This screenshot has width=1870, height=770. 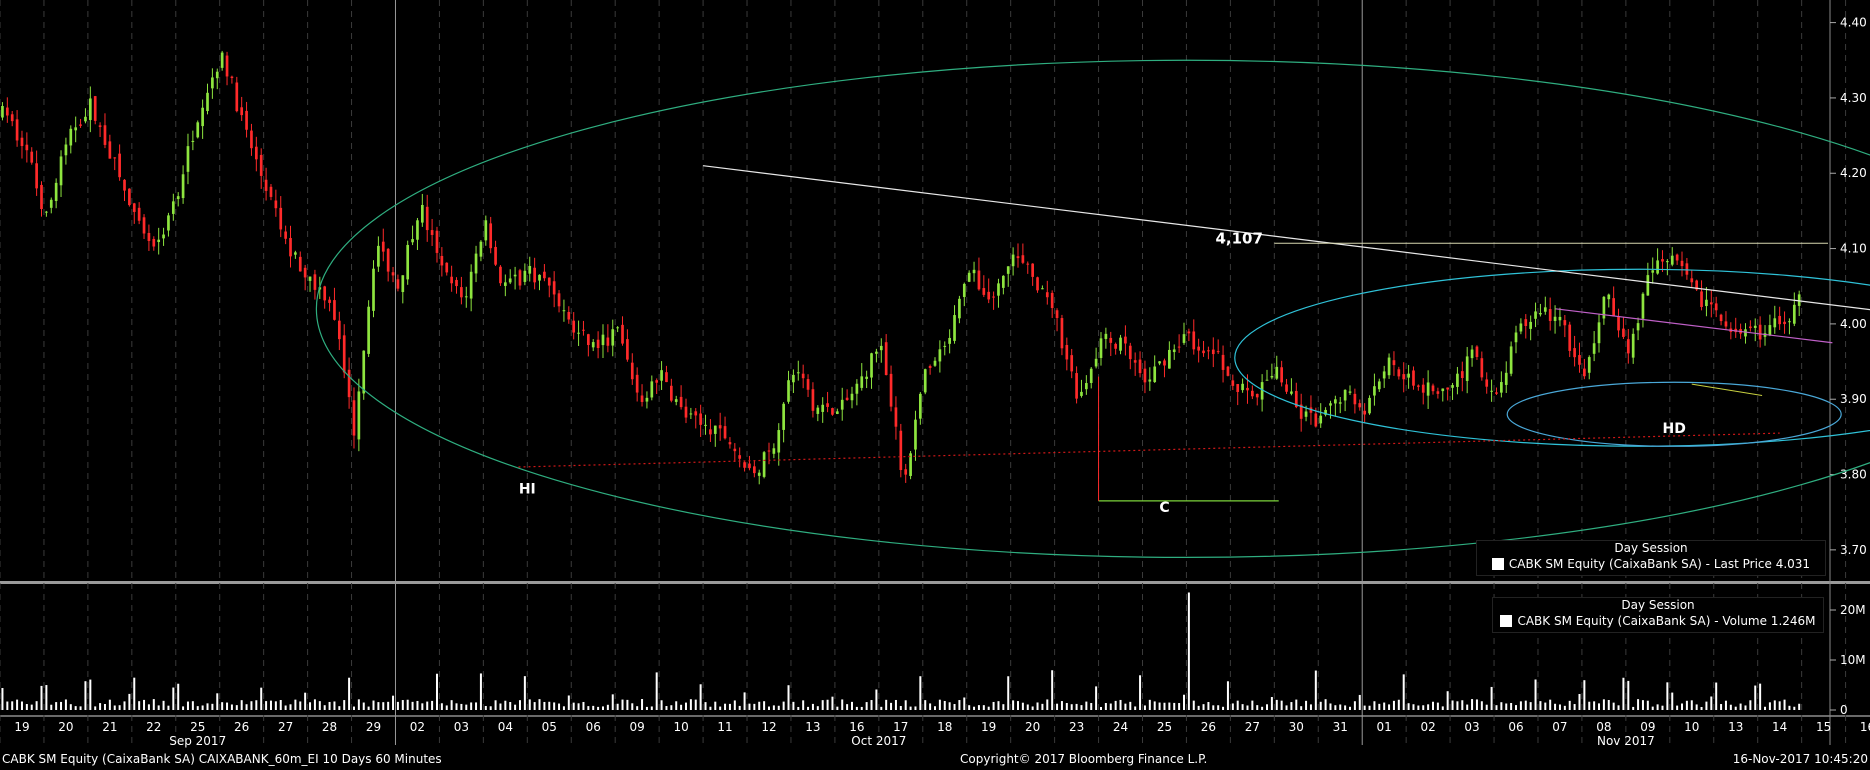 What do you see at coordinates (1497, 564) in the screenshot?
I see `price-legend-swatch` at bounding box center [1497, 564].